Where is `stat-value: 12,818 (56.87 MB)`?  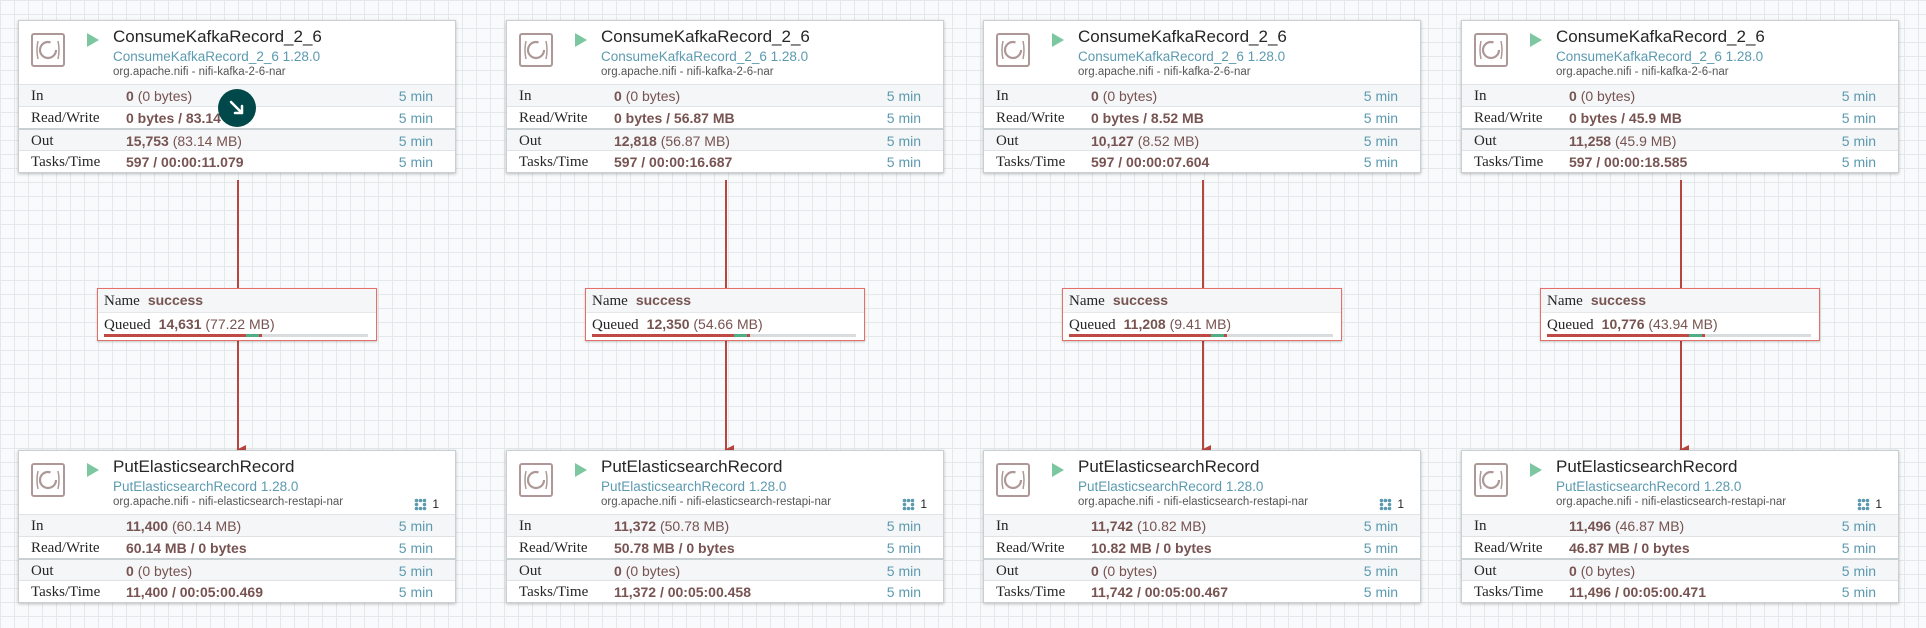
stat-value: 12,818 (56.87 MB) is located at coordinates (672, 141).